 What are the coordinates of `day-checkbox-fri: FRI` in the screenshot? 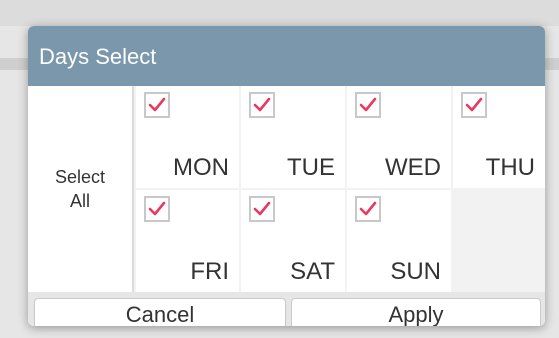 It's located at (187, 241).